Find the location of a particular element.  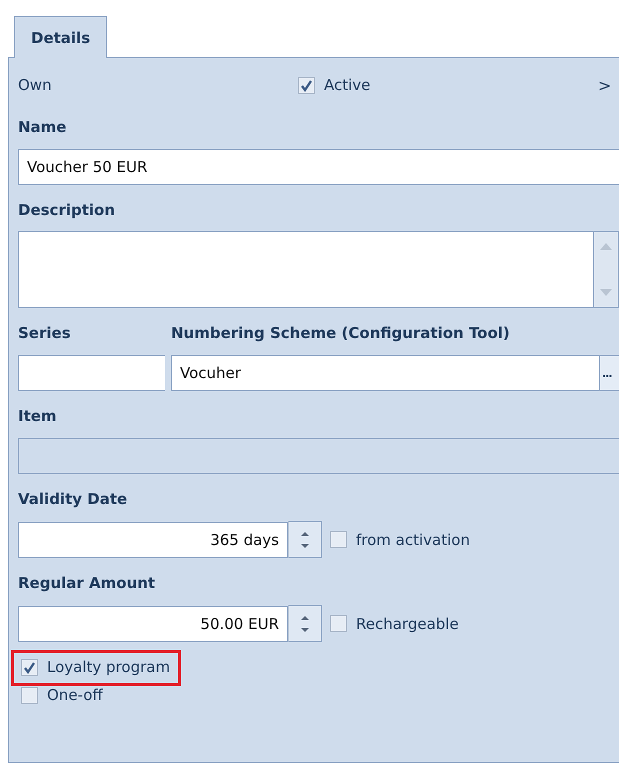

field-label: Description is located at coordinates (67, 210).